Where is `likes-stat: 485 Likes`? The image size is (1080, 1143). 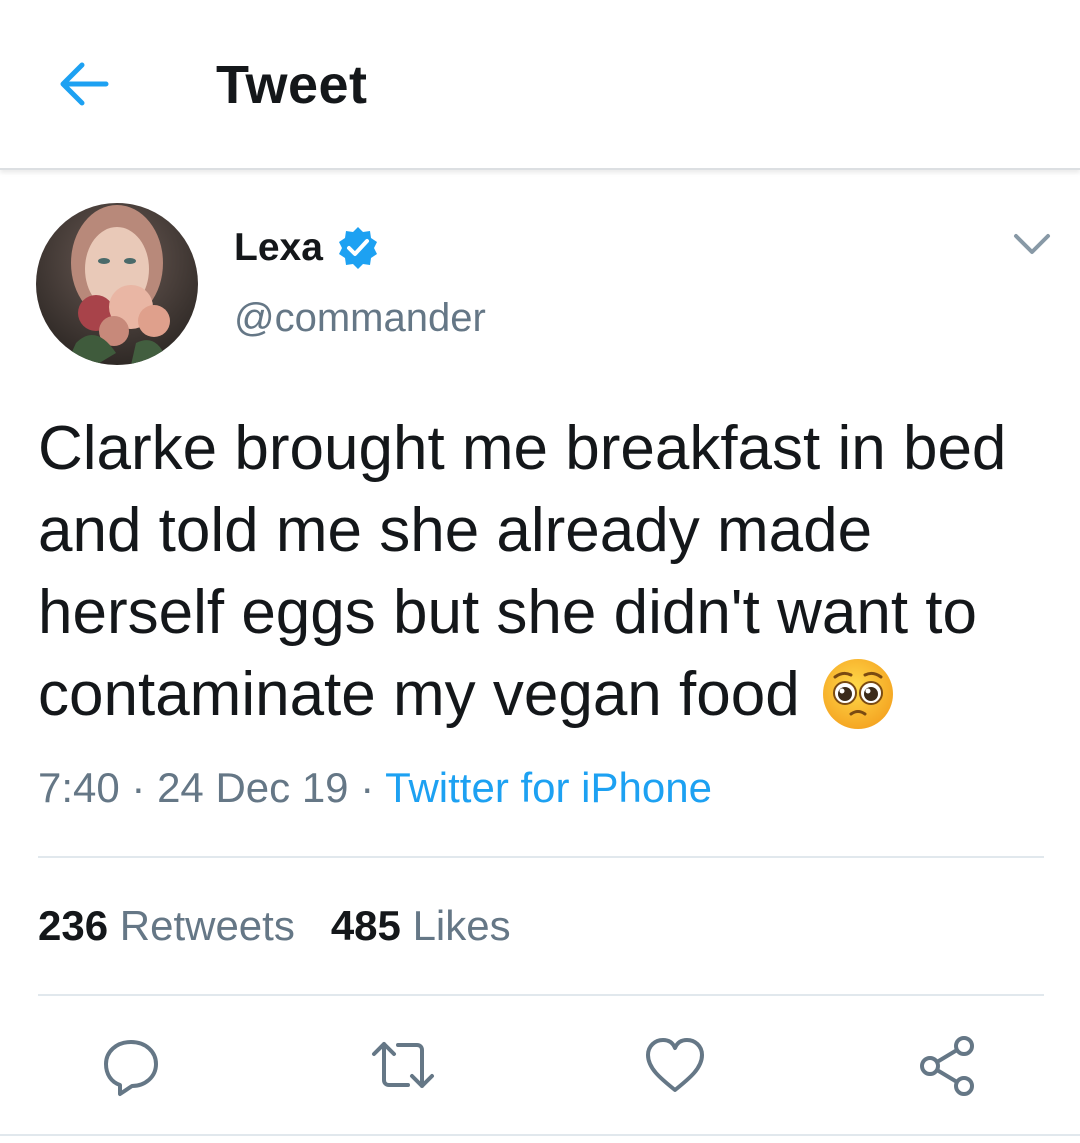
likes-stat: 485 Likes is located at coordinates (421, 925).